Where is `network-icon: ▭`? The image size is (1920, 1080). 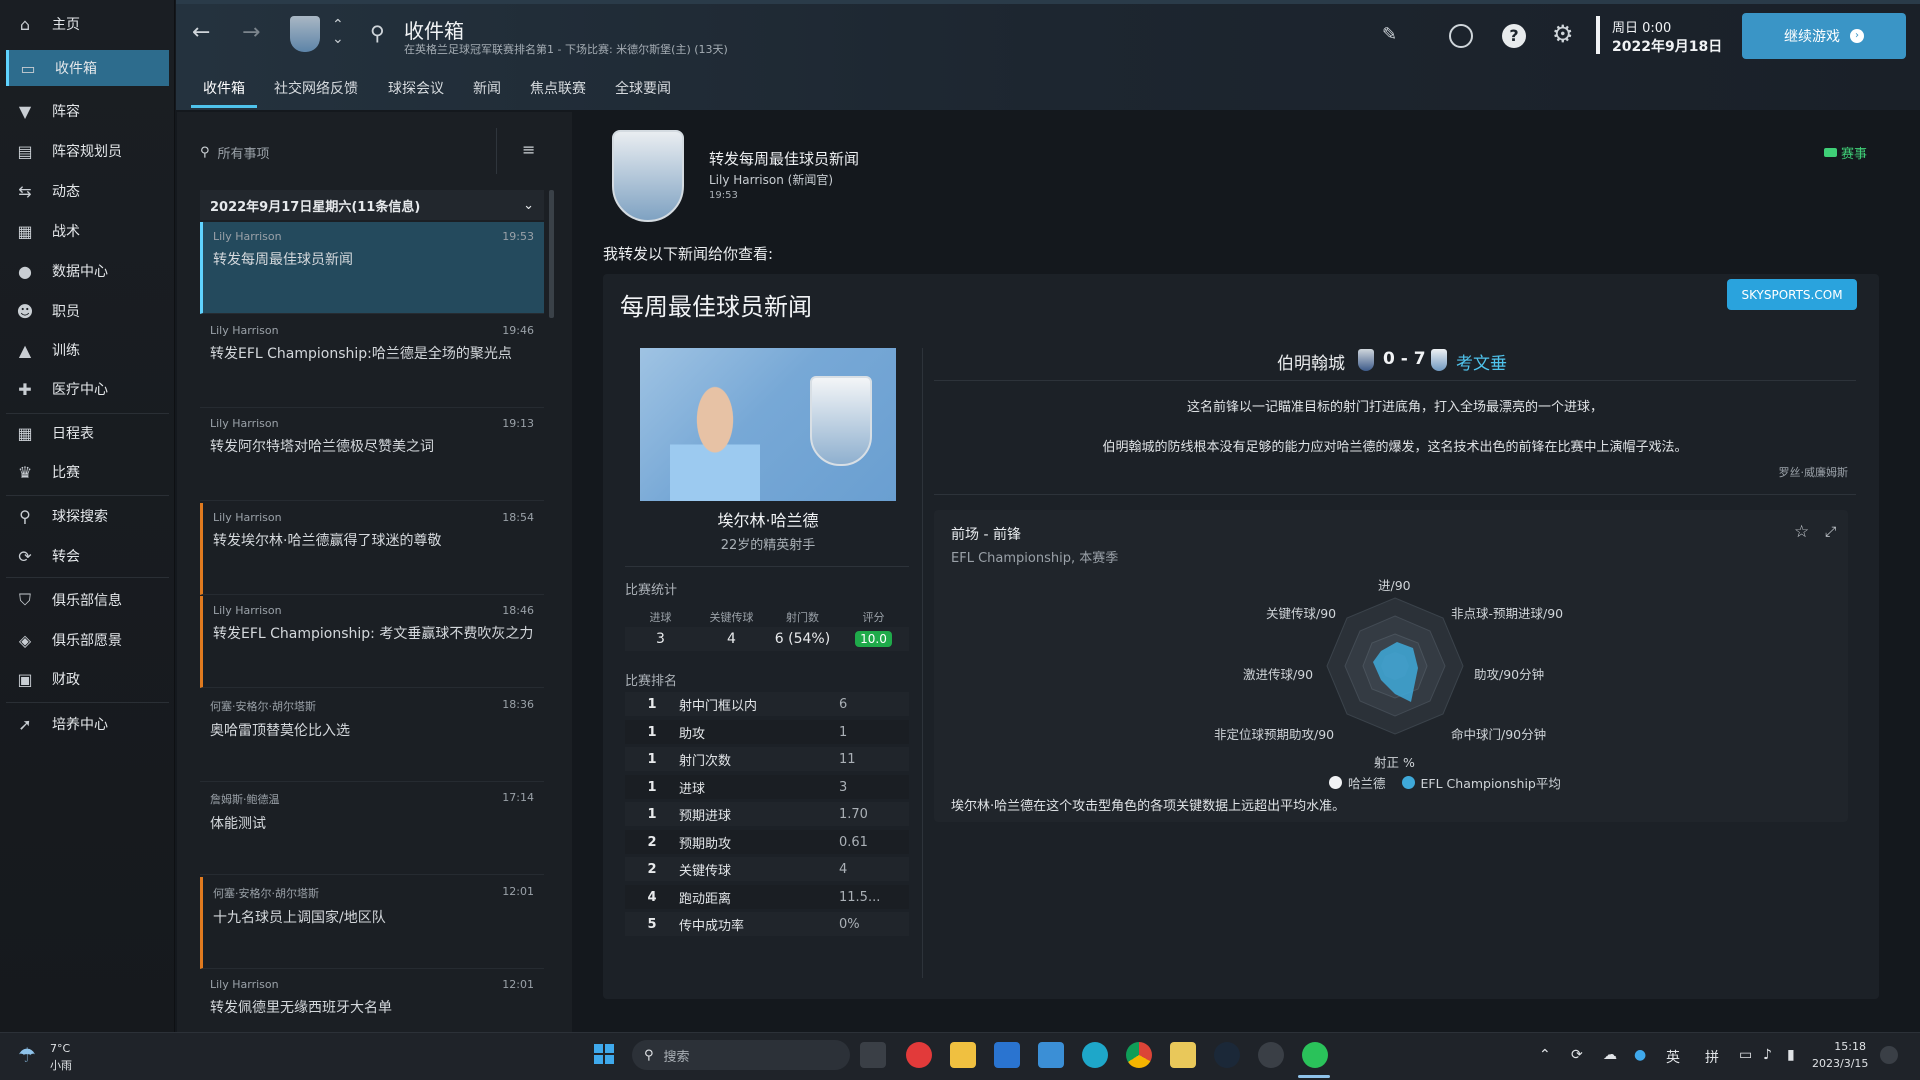 network-icon: ▭ is located at coordinates (1745, 1055).